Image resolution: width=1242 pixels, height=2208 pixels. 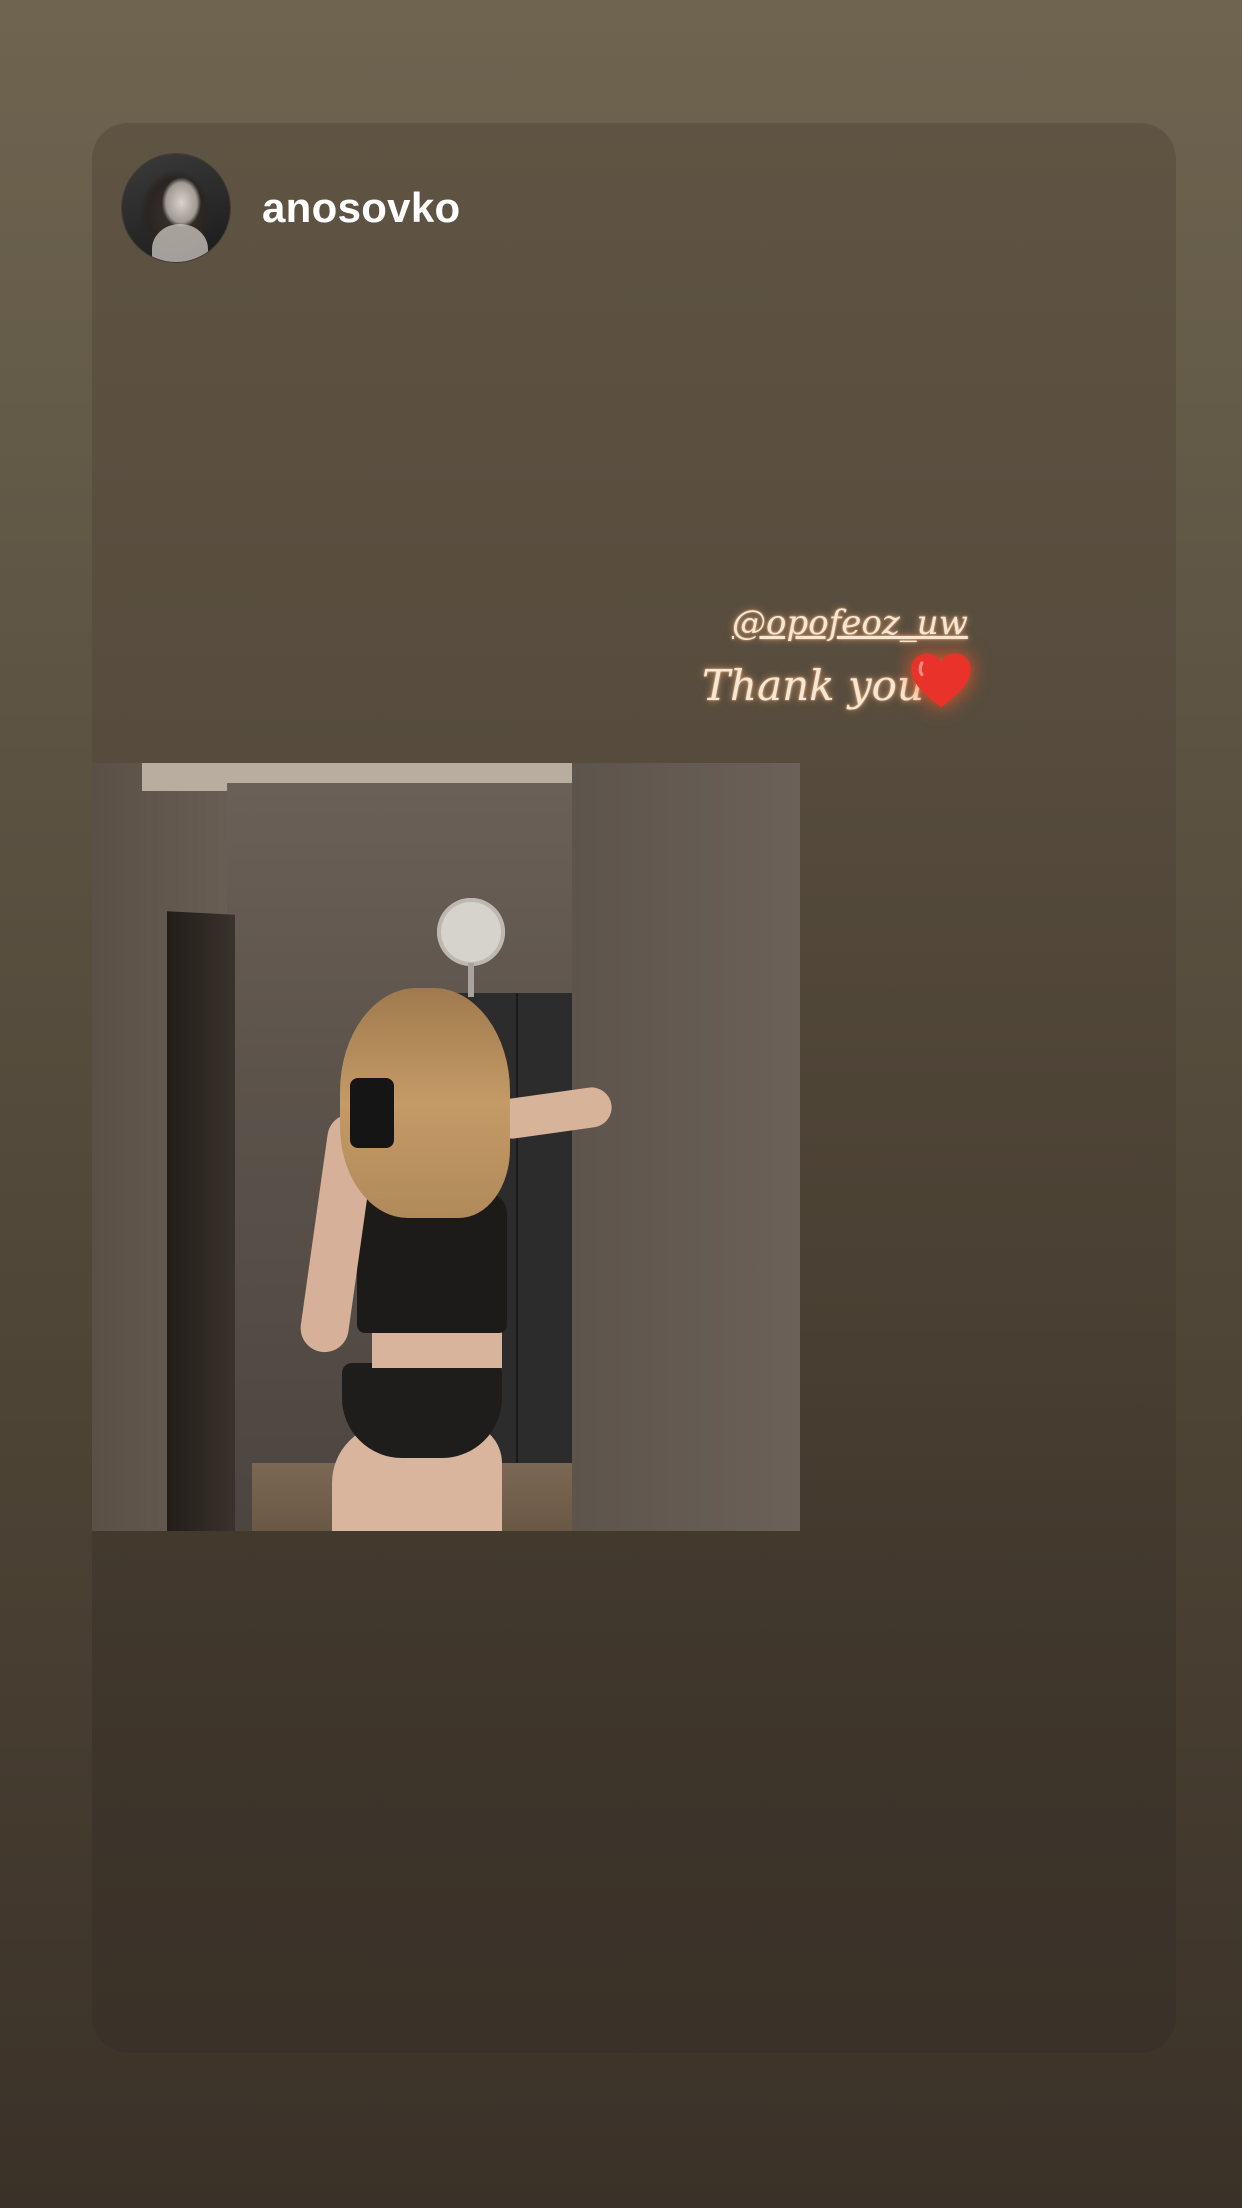 I want to click on photo-phone, so click(x=372, y=1113).